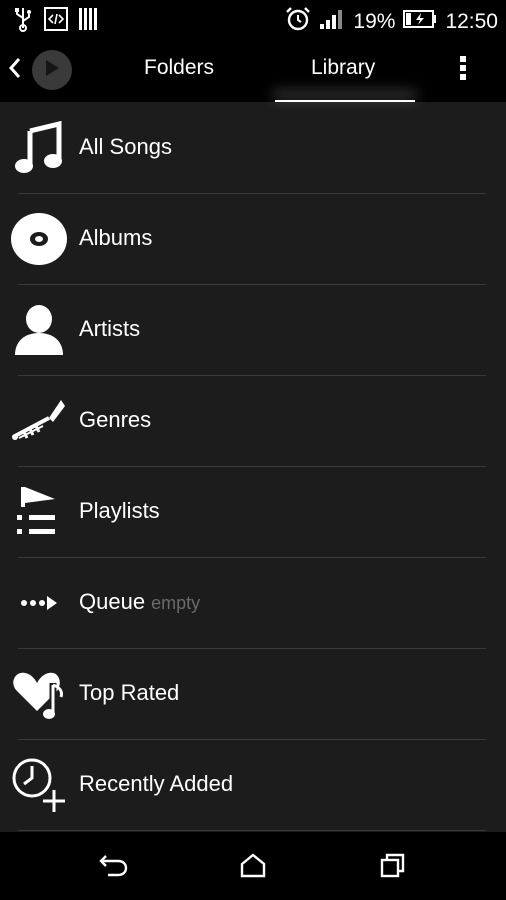 Image resolution: width=506 pixels, height=900 pixels. I want to click on clock-plus-icon, so click(39, 785).